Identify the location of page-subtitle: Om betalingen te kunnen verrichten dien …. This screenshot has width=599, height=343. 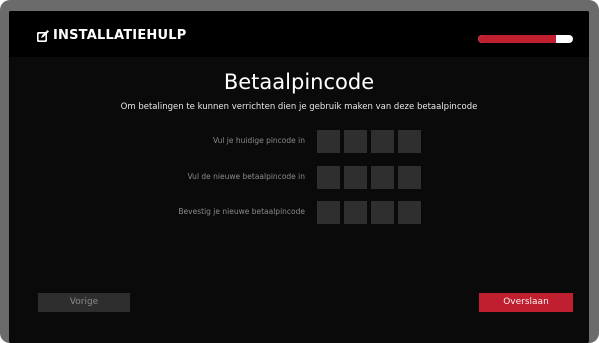
(299, 107).